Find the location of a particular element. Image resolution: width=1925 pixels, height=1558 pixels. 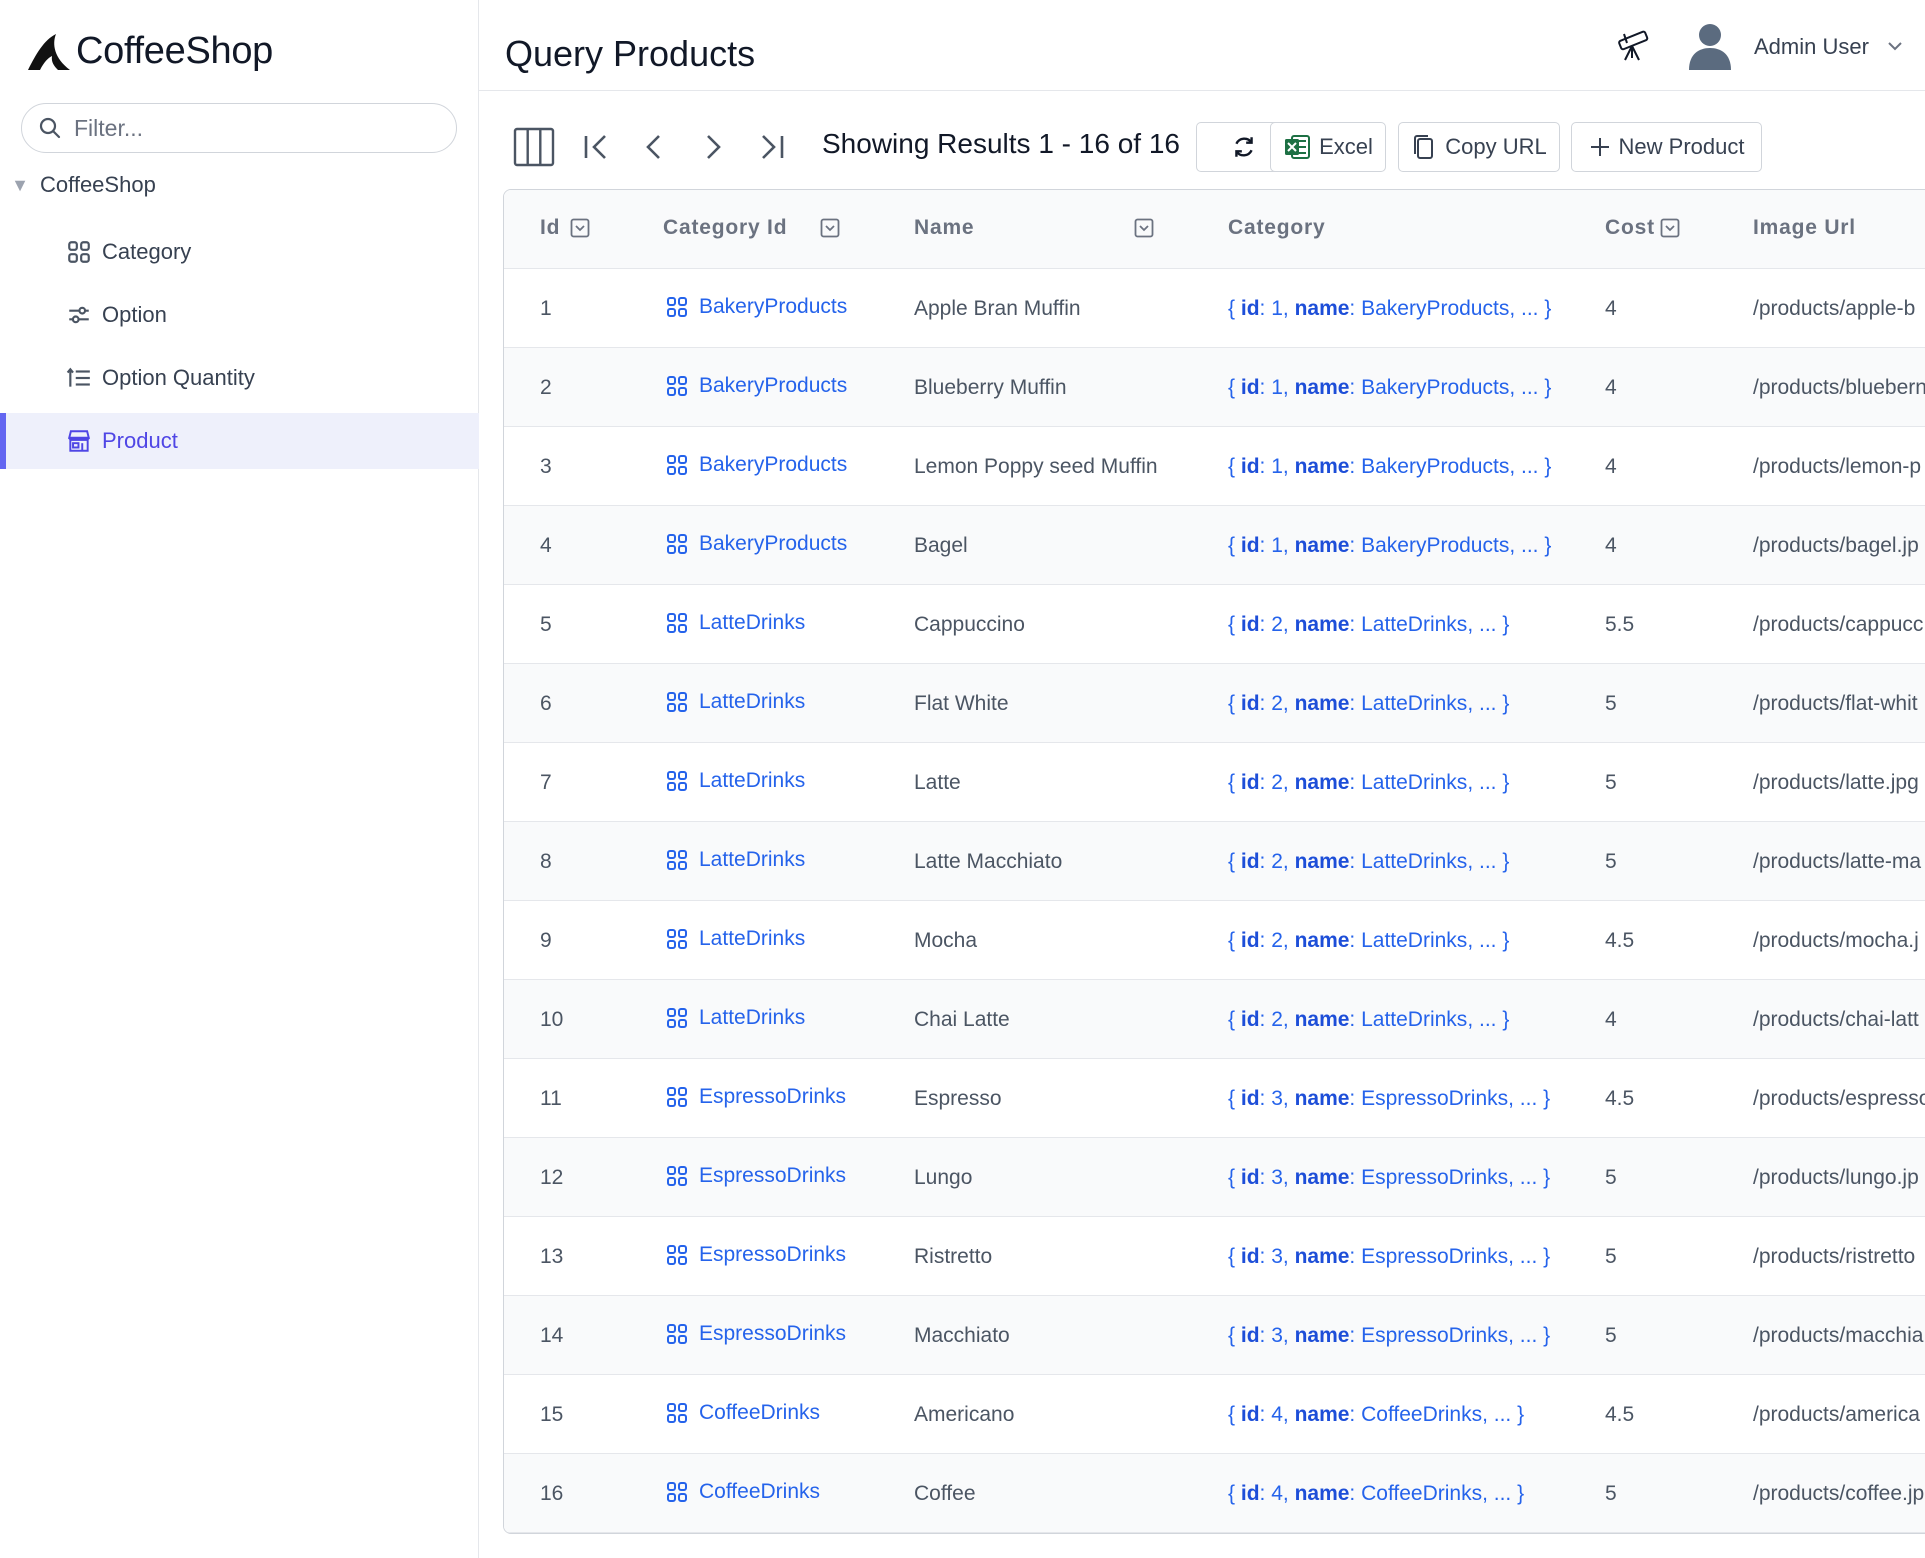

cell-id: 2 is located at coordinates (546, 387).